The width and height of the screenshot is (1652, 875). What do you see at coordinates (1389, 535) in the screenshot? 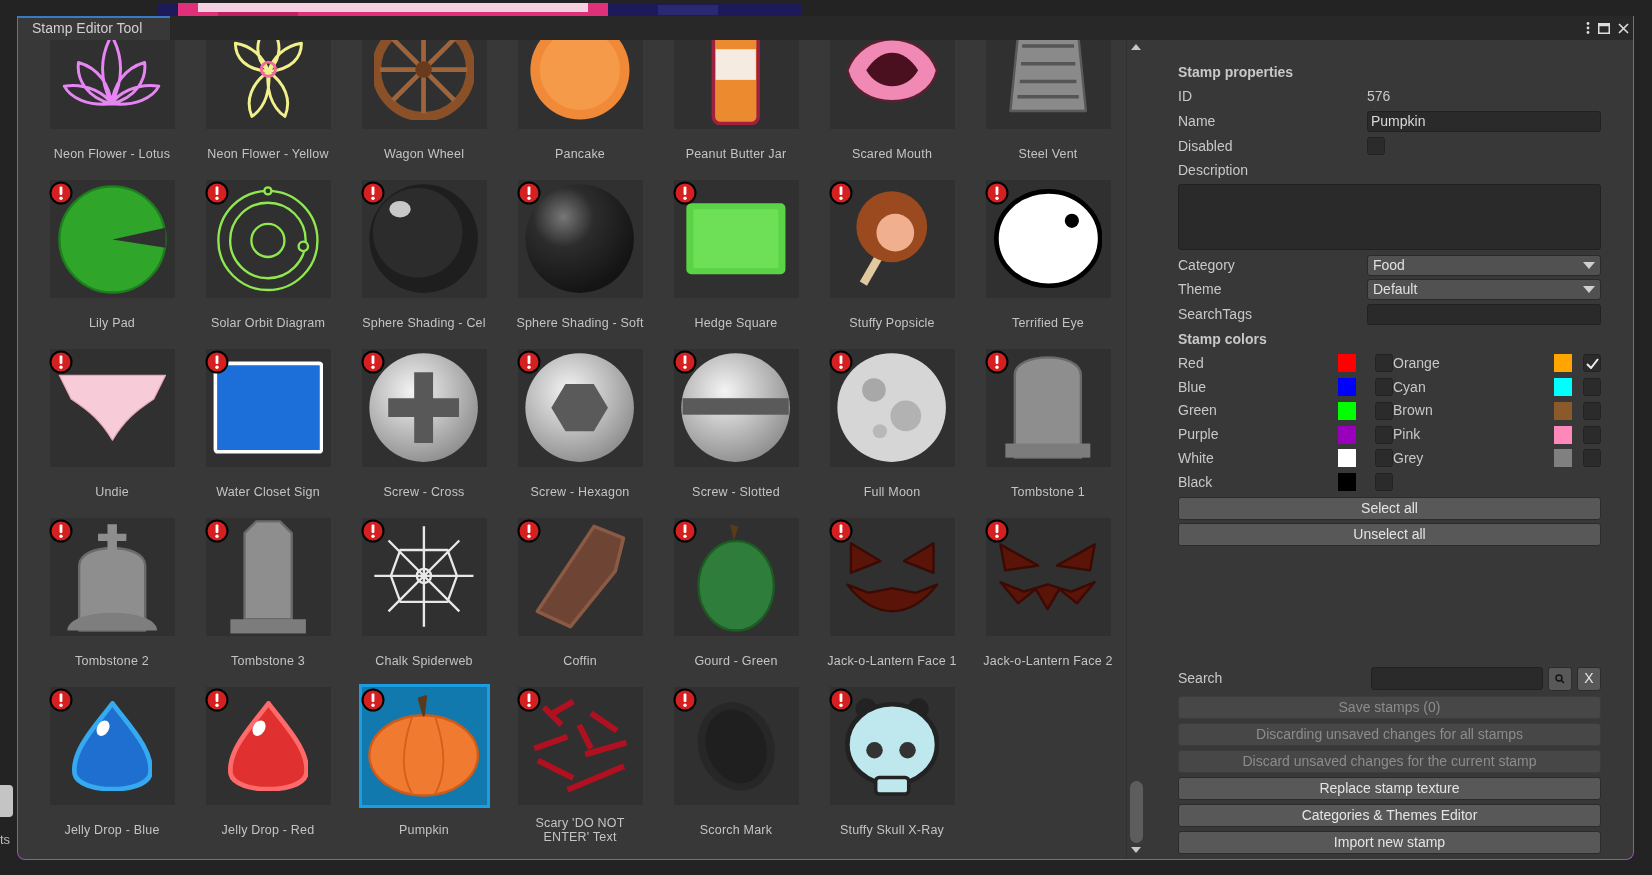
I see `button: Unselect all` at bounding box center [1389, 535].